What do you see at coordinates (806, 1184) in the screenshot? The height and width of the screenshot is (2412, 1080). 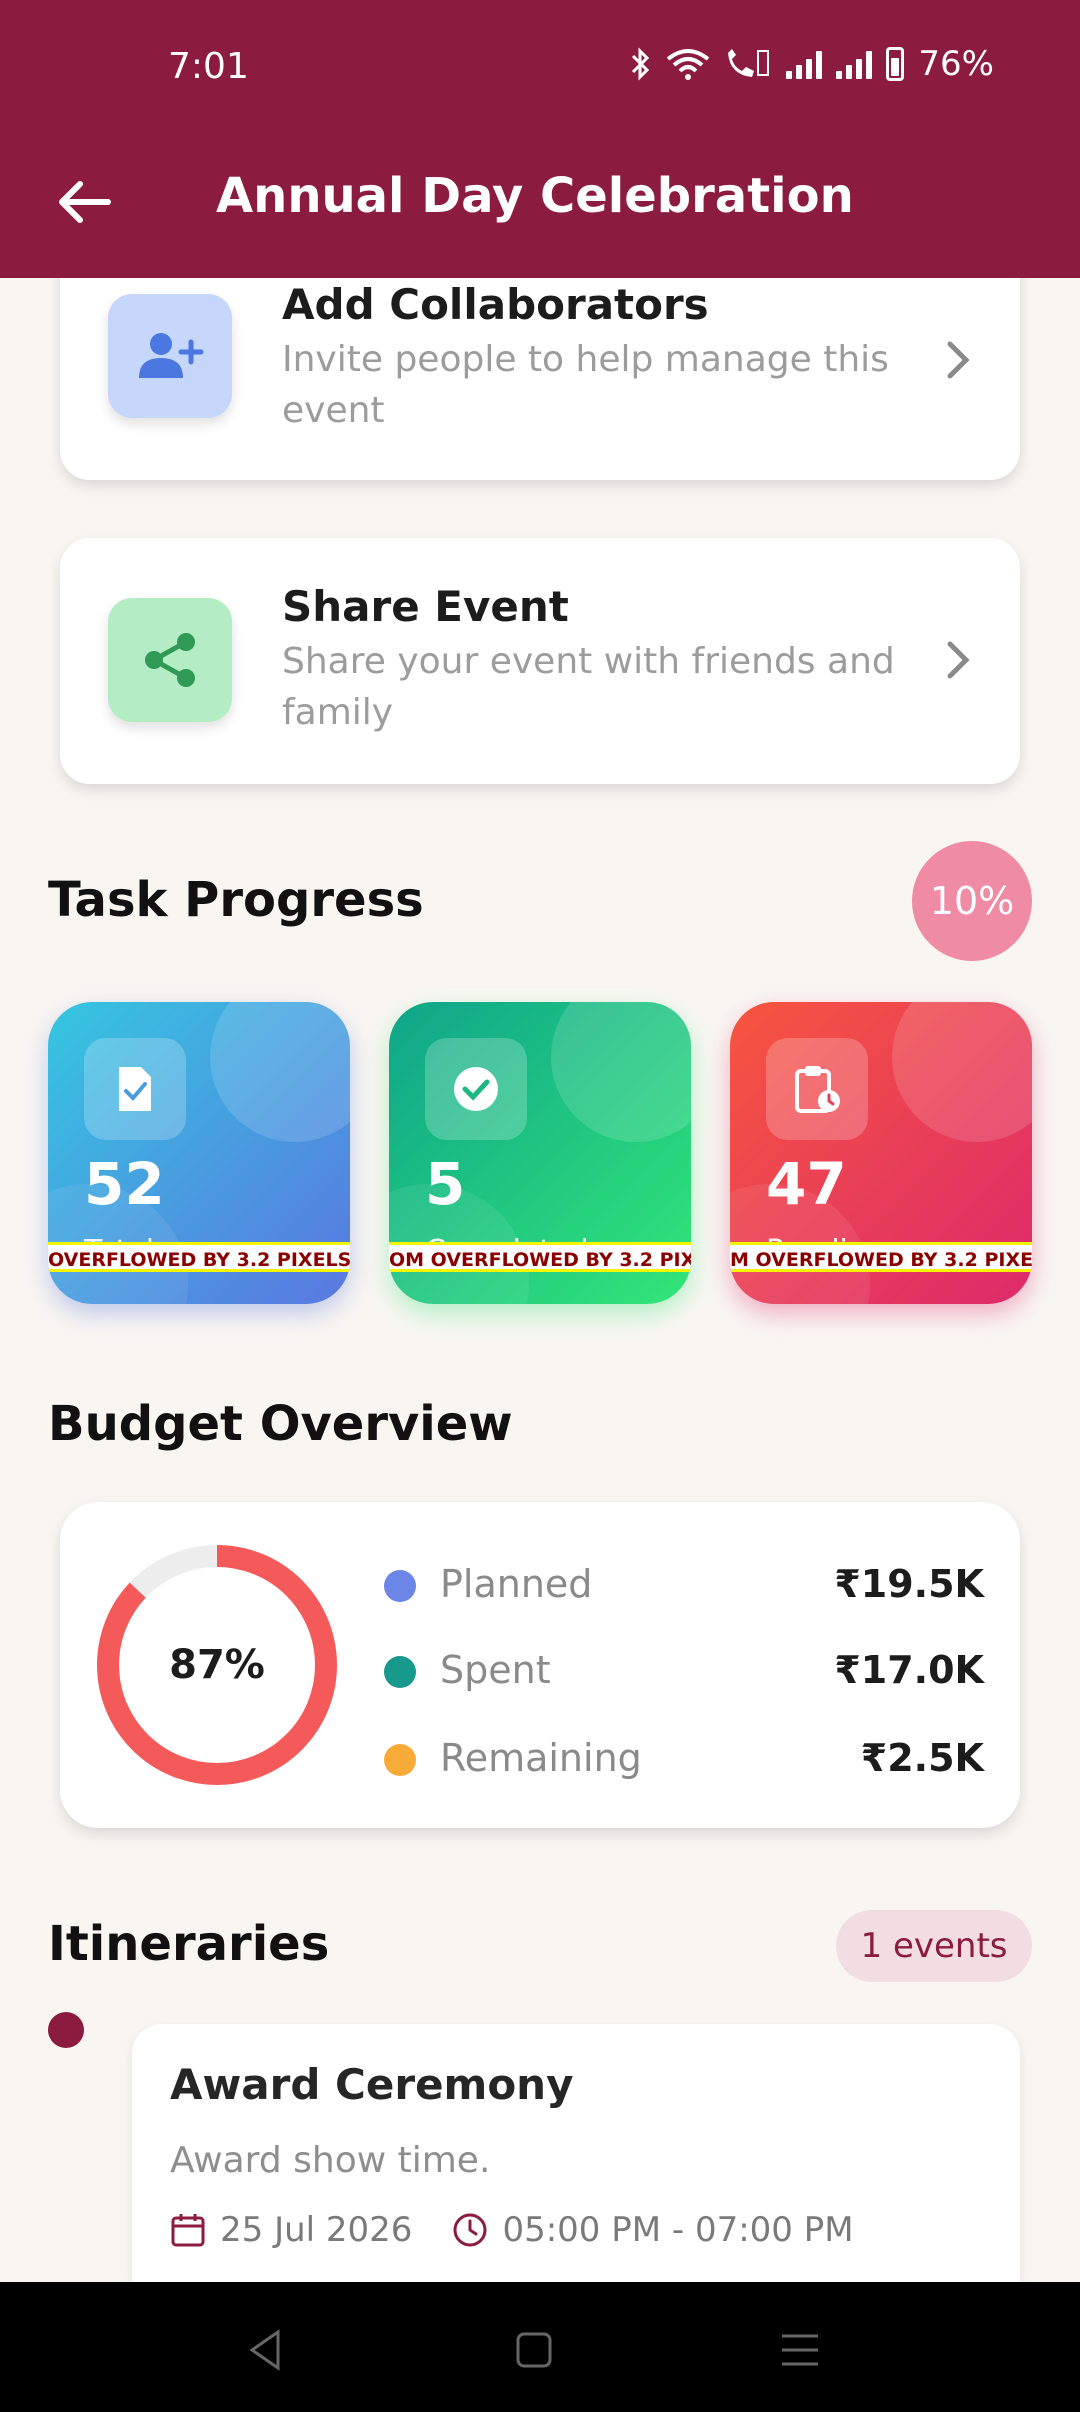 I see `pending-tasks-number: 47` at bounding box center [806, 1184].